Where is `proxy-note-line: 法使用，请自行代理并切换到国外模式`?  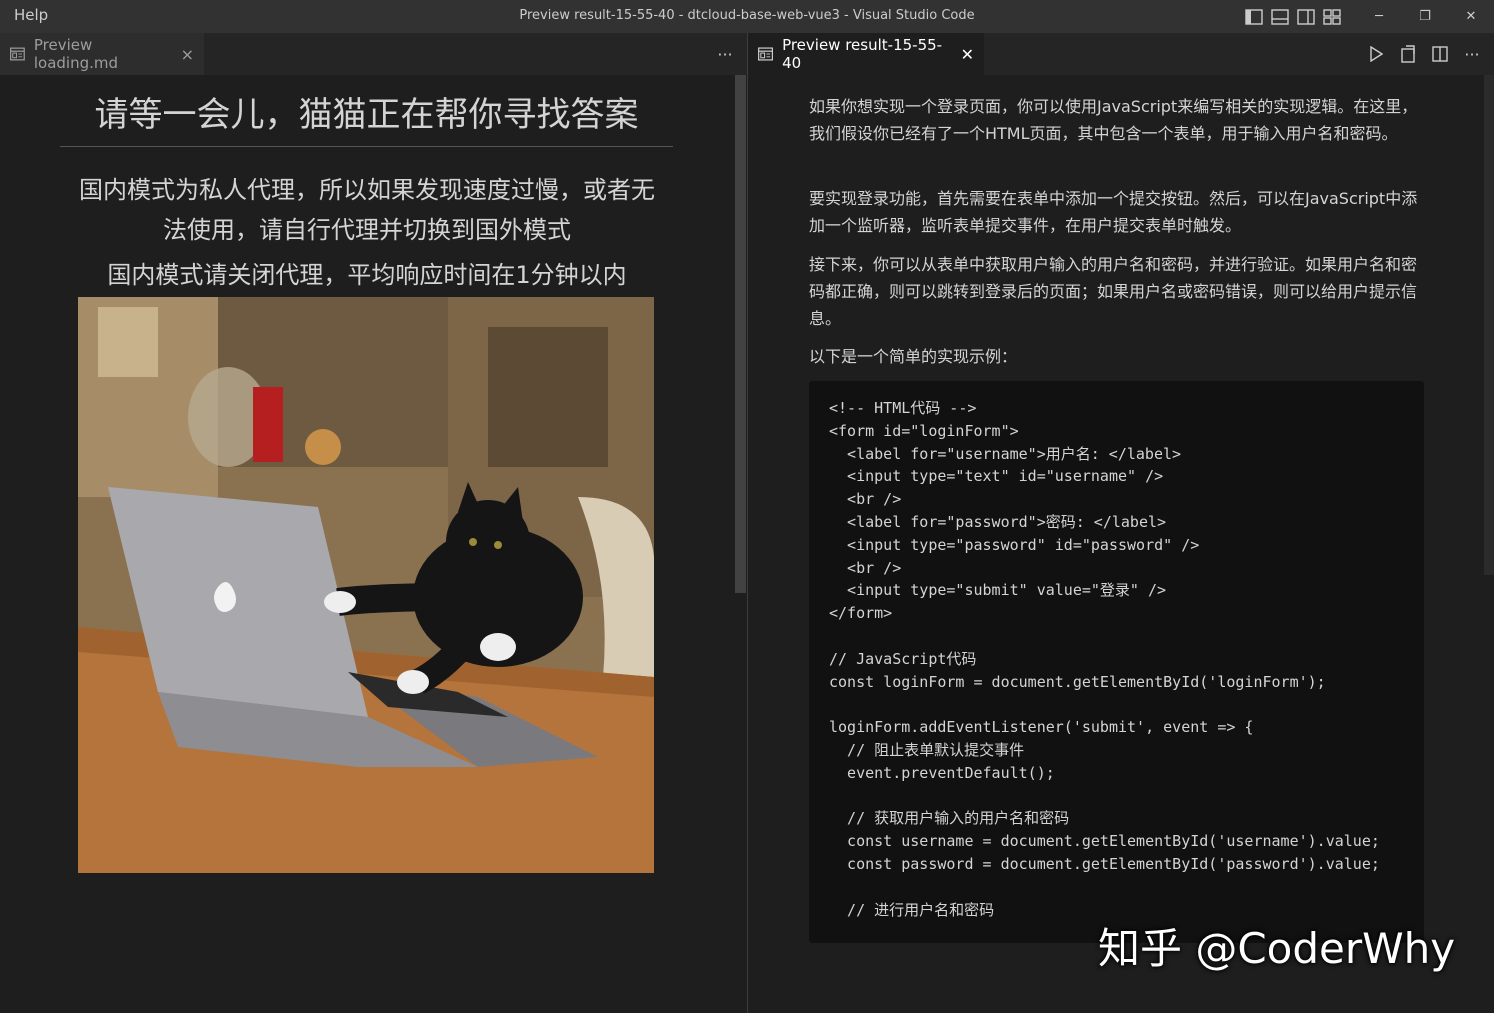 proxy-note-line: 法使用，请自行代理并切换到国外模式 is located at coordinates (367, 230).